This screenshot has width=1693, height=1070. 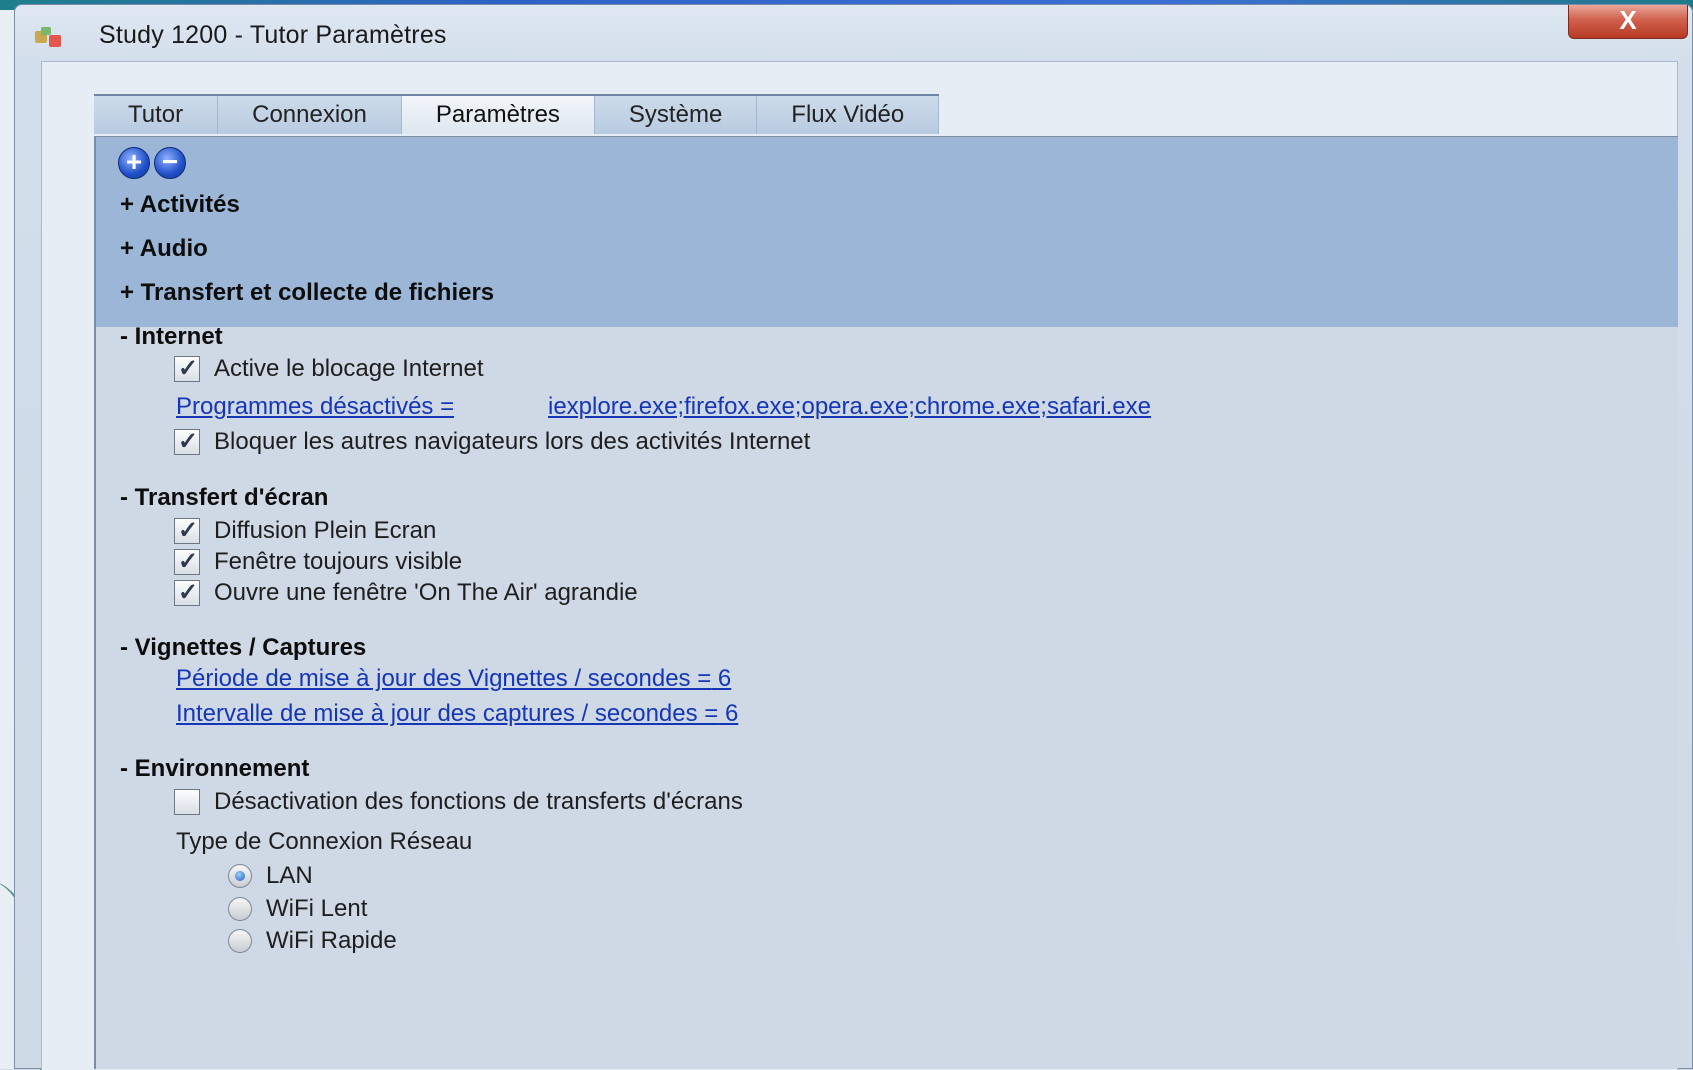 I want to click on on-the-air-option: Ouvre une fenêtre 'On The Air' agrandie, so click(x=406, y=592).